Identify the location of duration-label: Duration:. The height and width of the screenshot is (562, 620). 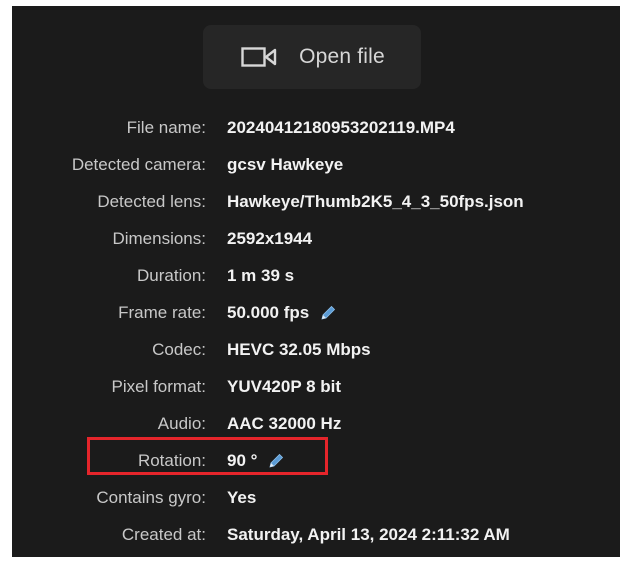
(171, 275).